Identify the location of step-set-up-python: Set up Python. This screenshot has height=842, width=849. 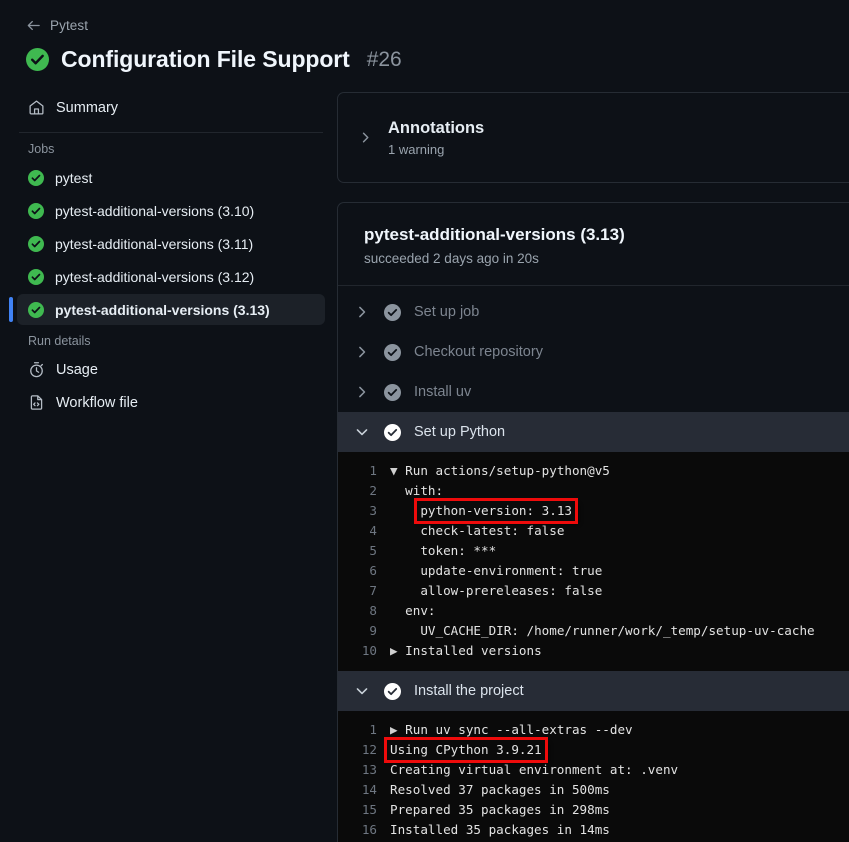
(593, 432).